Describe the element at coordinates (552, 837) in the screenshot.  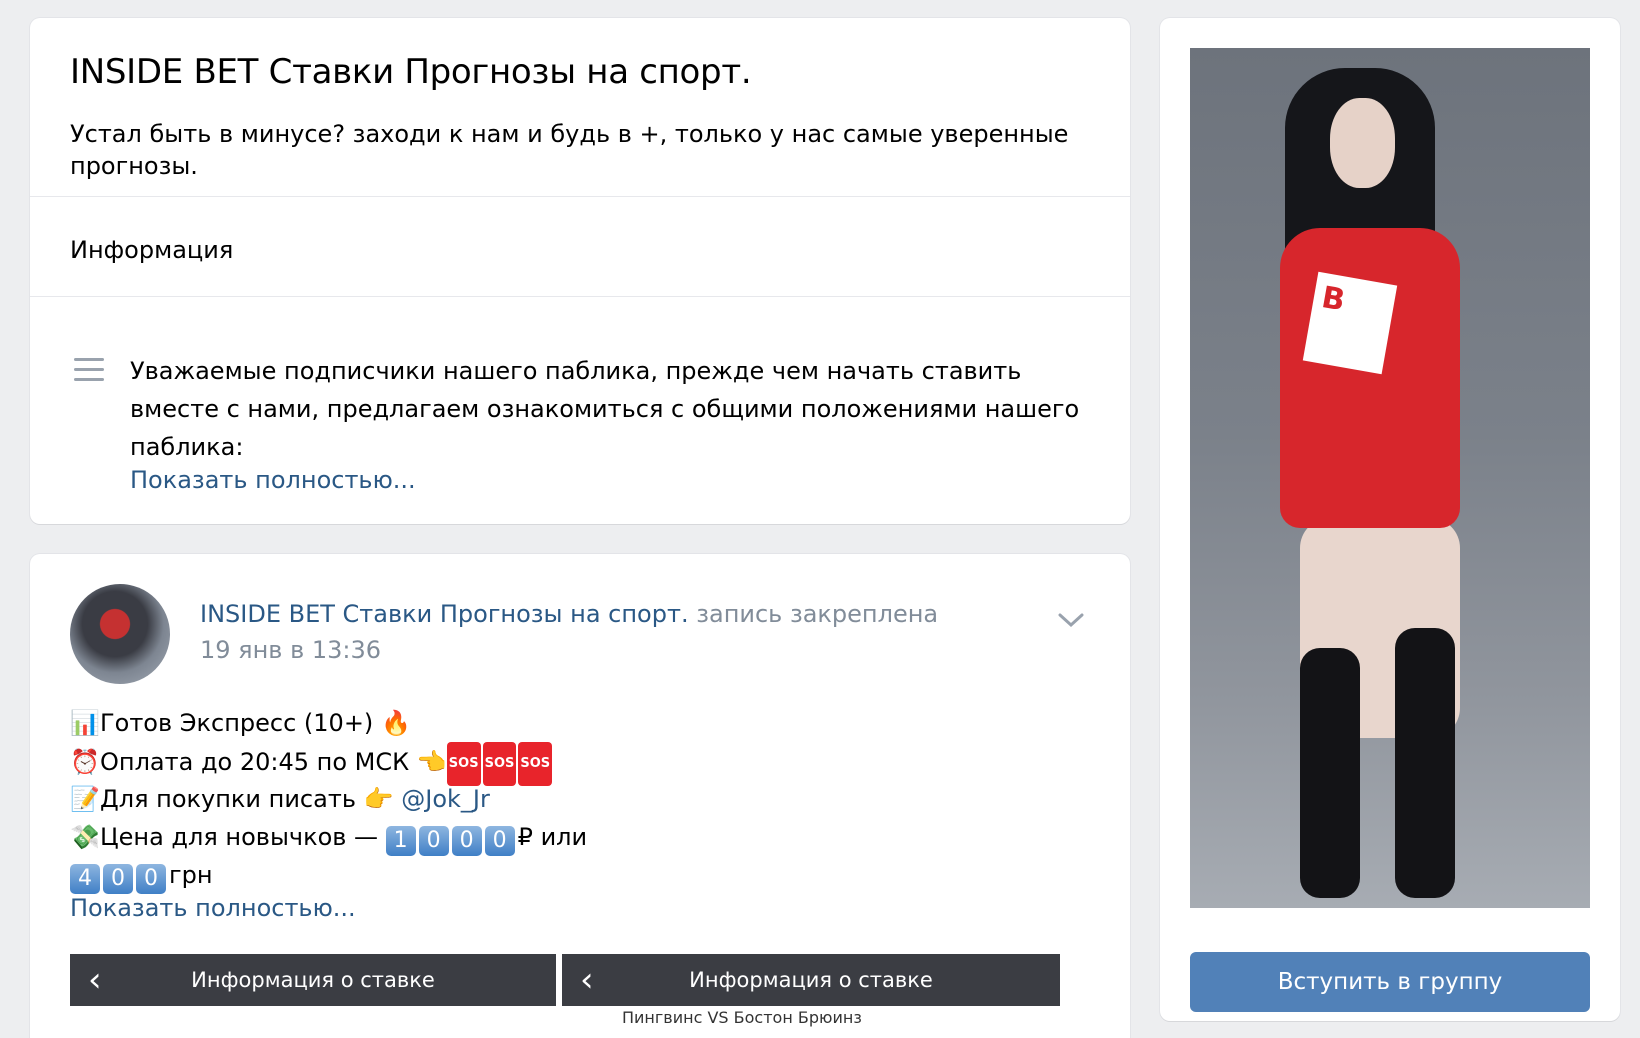
I see `price-suffix: ₽ или` at that location.